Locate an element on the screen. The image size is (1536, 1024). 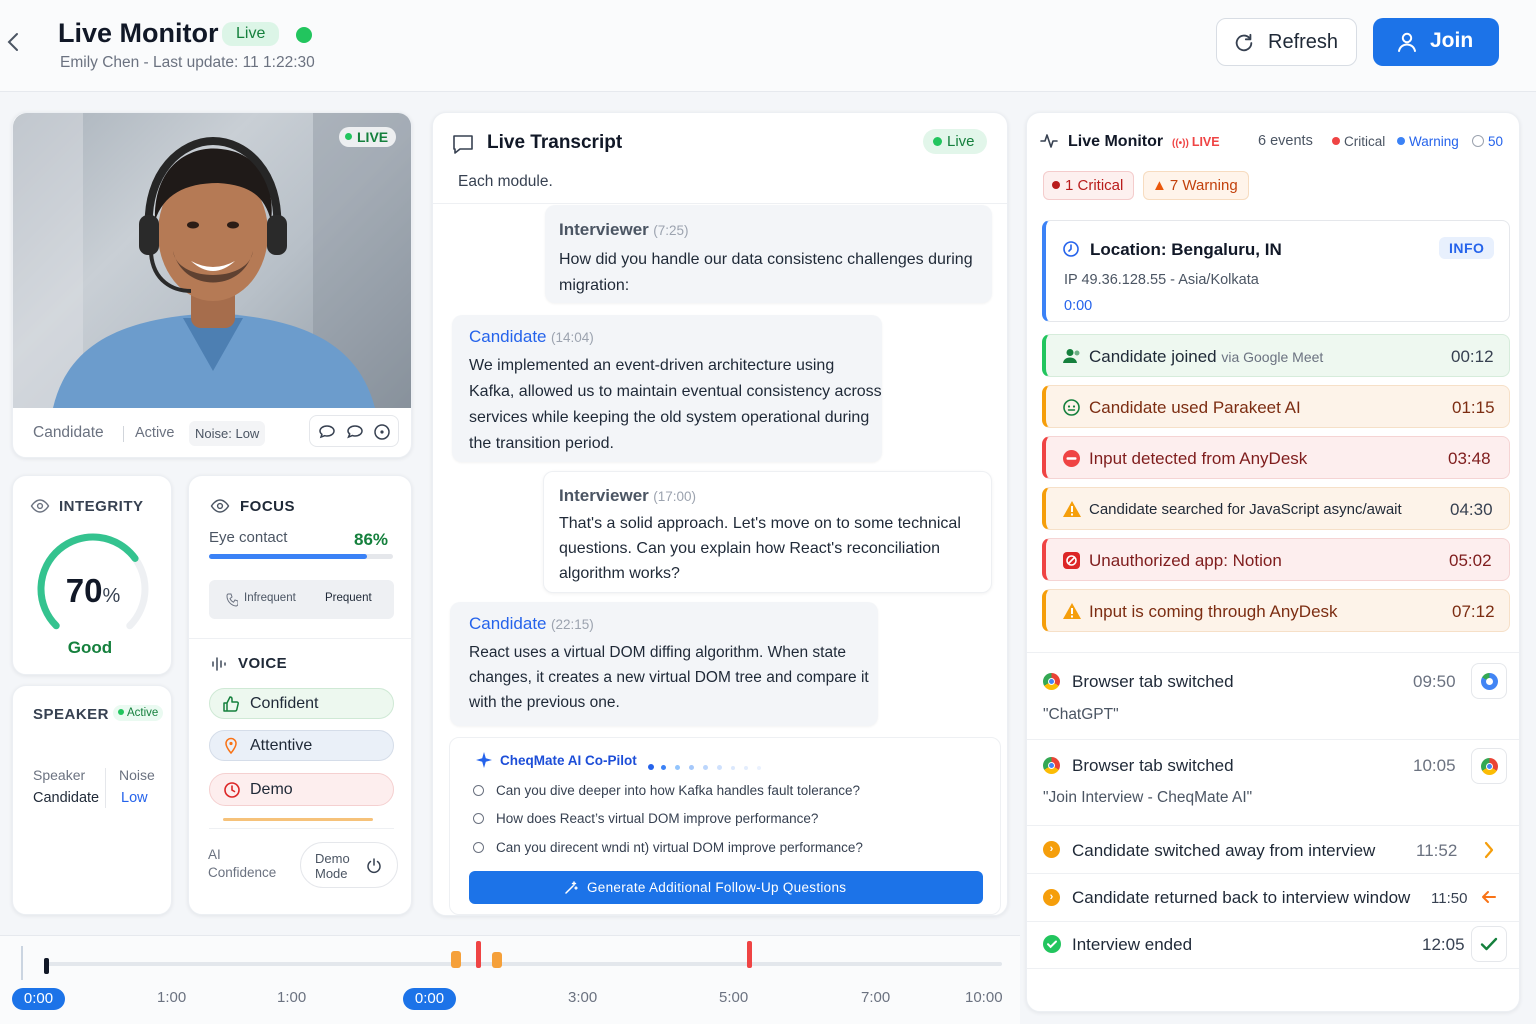
monitor-live-label: LIVE is located at coordinates (1205, 142).